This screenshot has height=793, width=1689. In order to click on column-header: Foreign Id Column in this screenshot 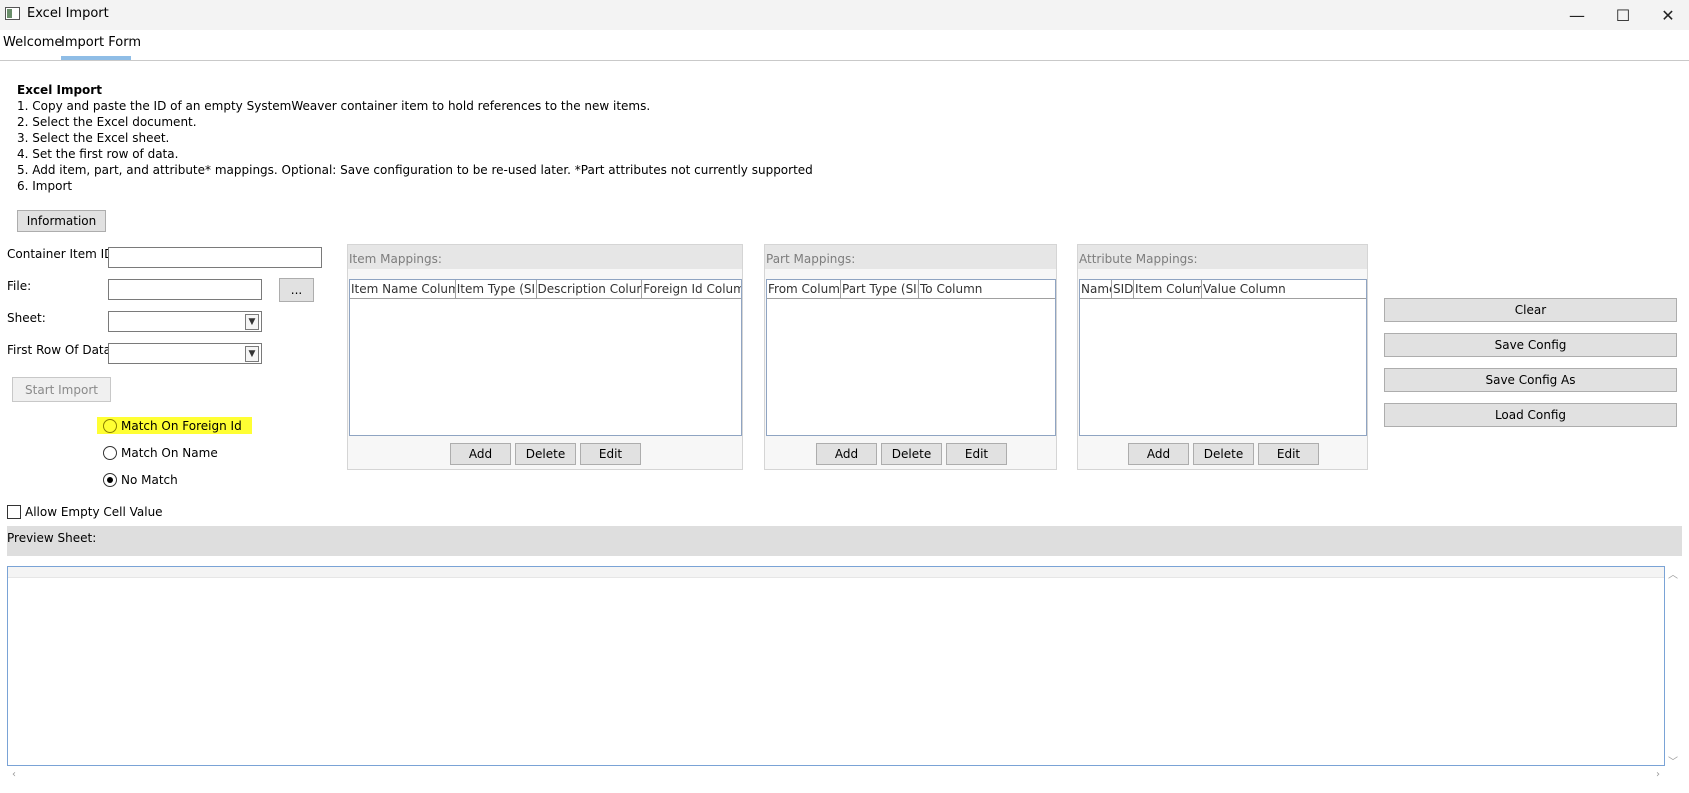, I will do `click(691, 289)`.